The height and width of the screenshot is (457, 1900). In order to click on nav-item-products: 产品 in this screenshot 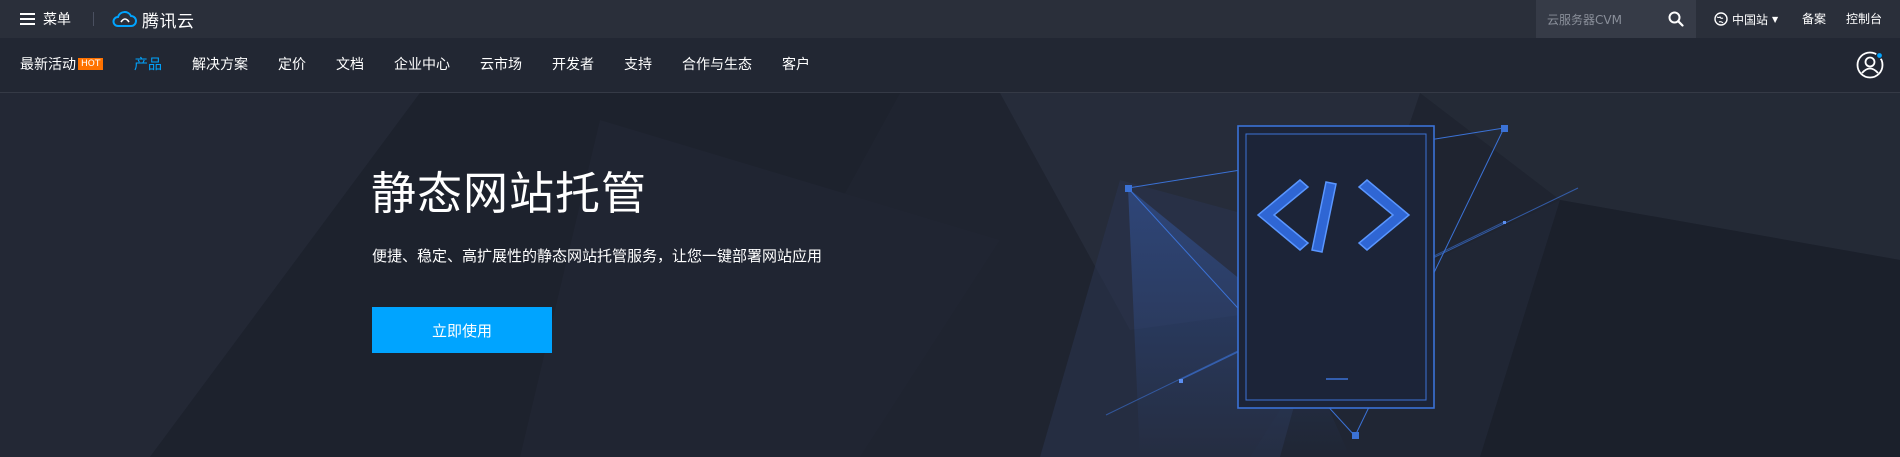, I will do `click(148, 65)`.